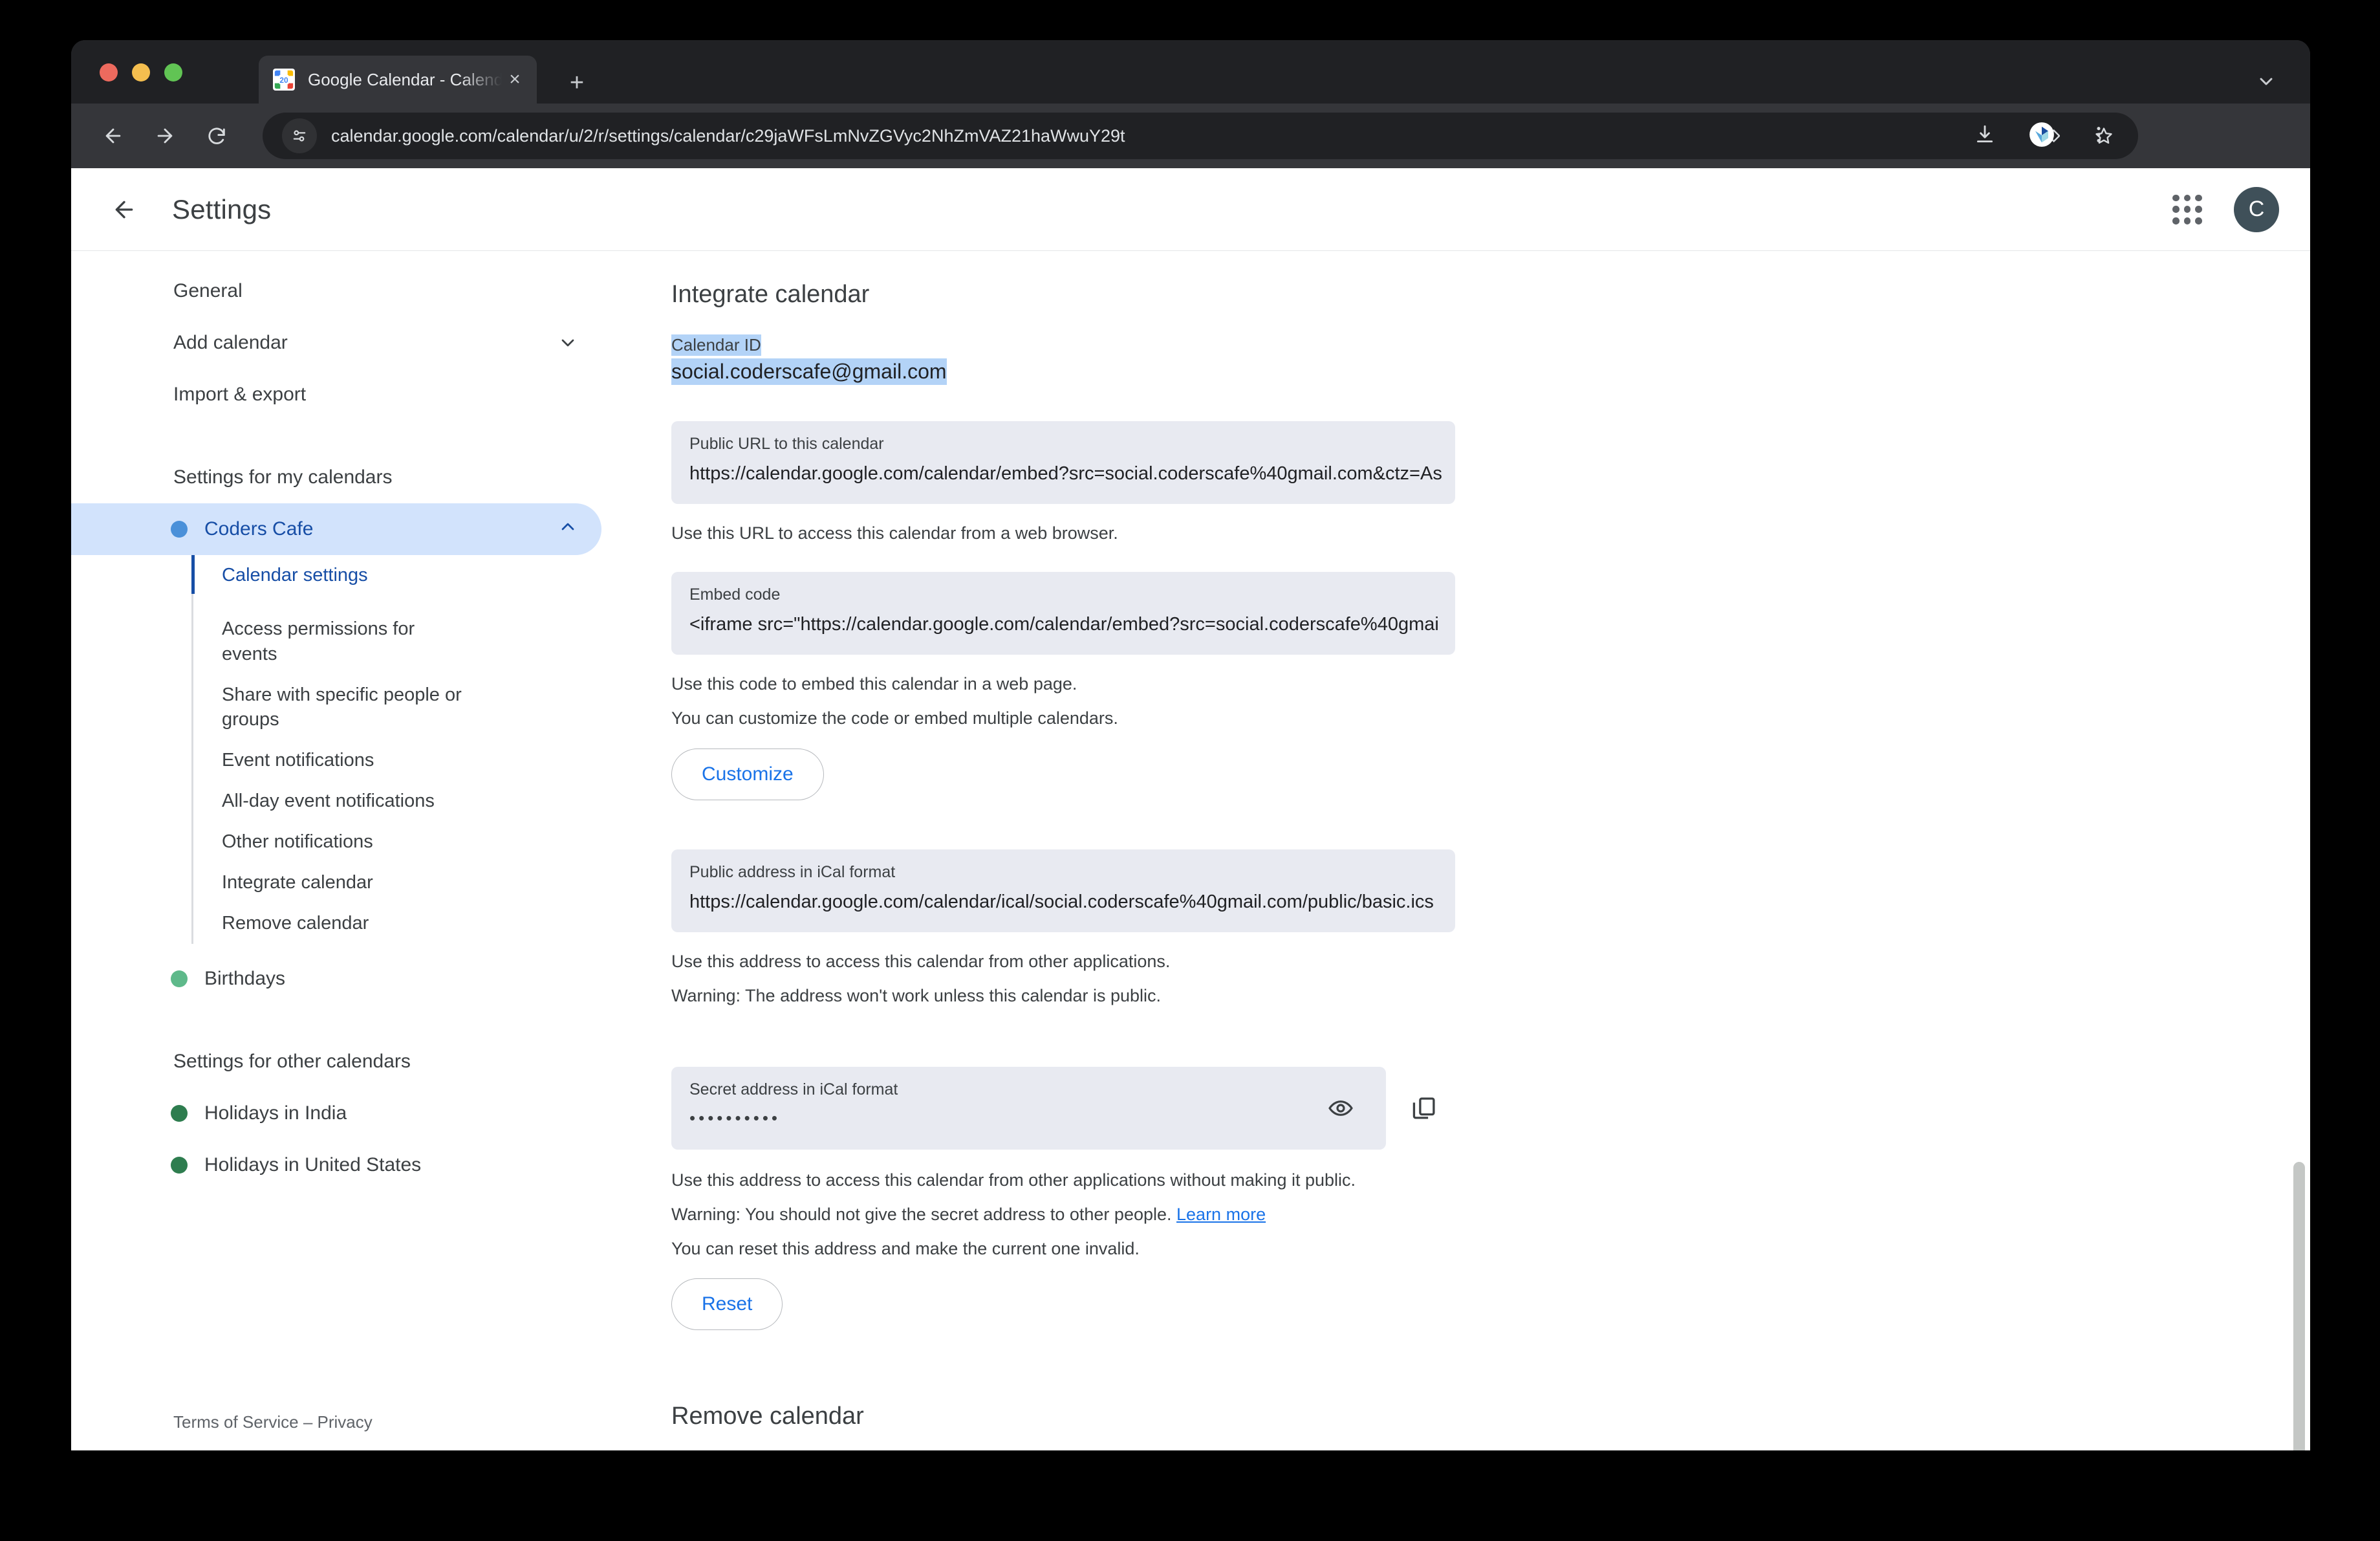 The width and height of the screenshot is (2380, 1541). What do you see at coordinates (342, 708) in the screenshot?
I see `sidebar-item-share-with-people: Share with specific people or groups` at bounding box center [342, 708].